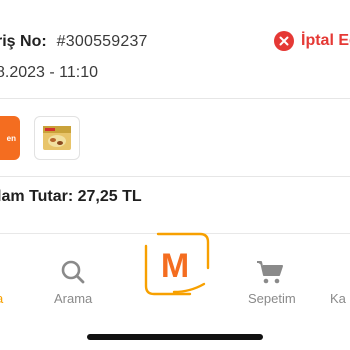 The height and width of the screenshot is (350, 350). Describe the element at coordinates (338, 298) in the screenshot. I see `tab-account-label: Ka` at that location.